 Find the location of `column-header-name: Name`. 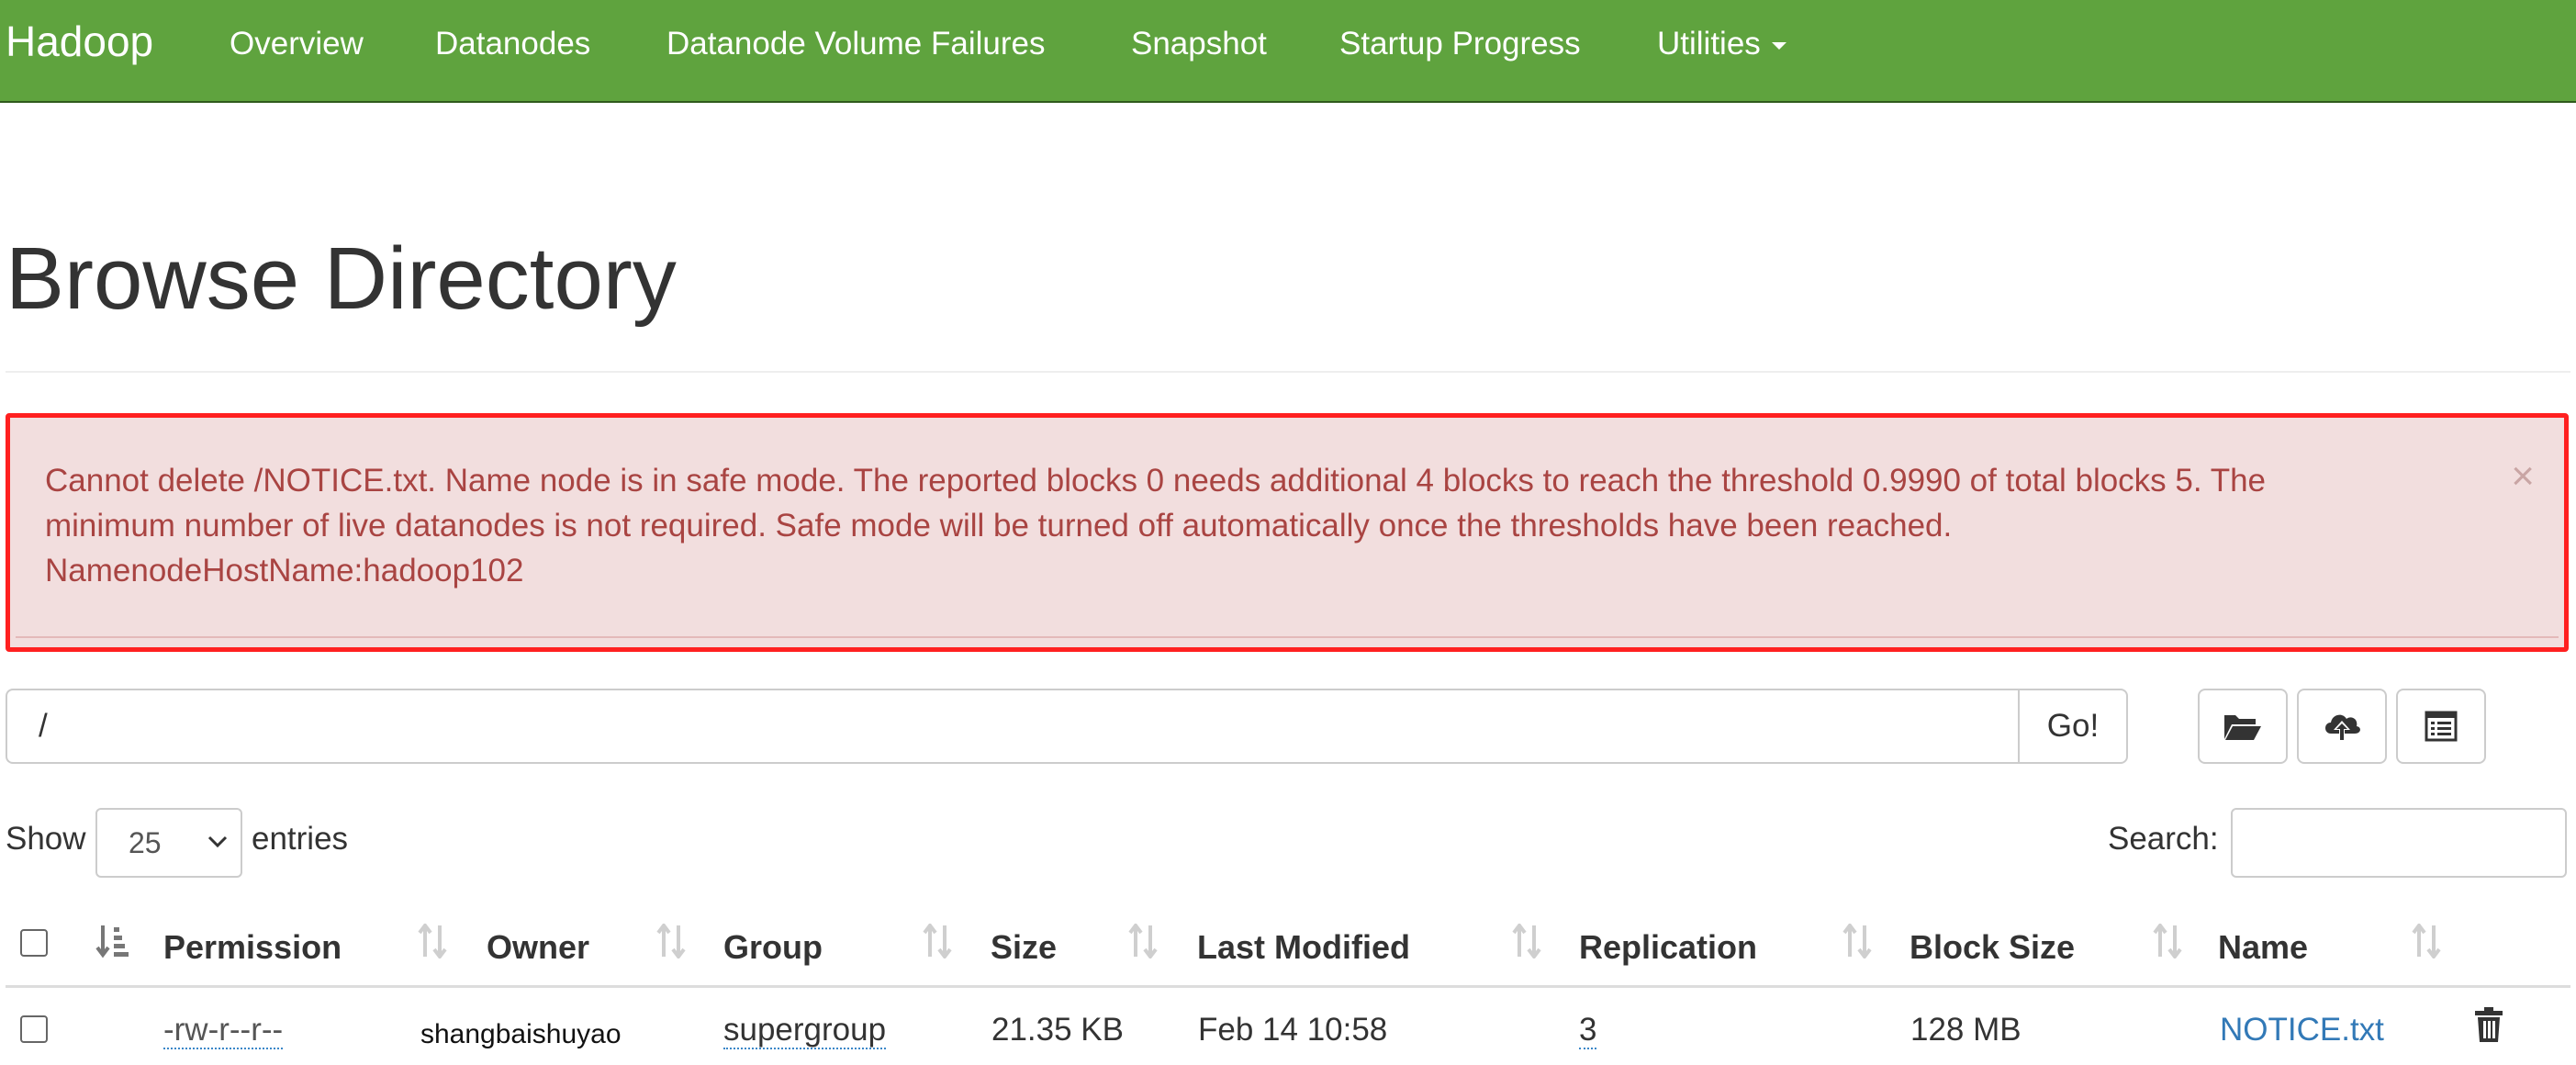

column-header-name: Name is located at coordinates (2263, 948).